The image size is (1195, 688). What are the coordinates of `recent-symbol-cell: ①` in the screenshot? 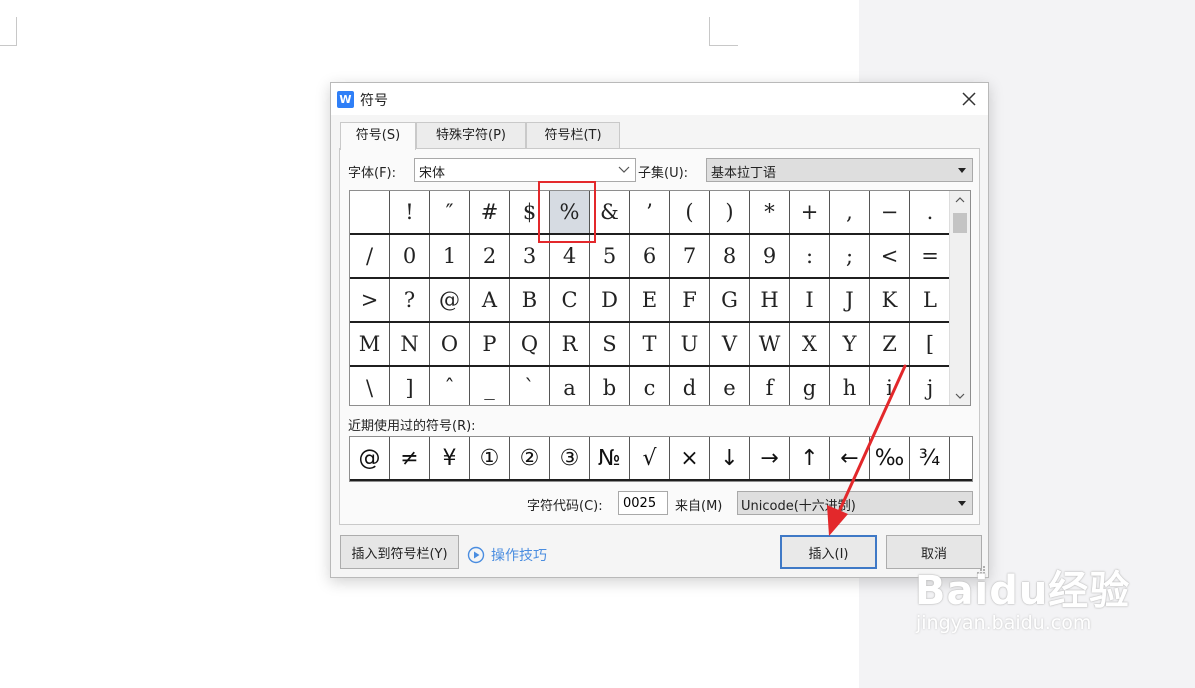 It's located at (490, 458).